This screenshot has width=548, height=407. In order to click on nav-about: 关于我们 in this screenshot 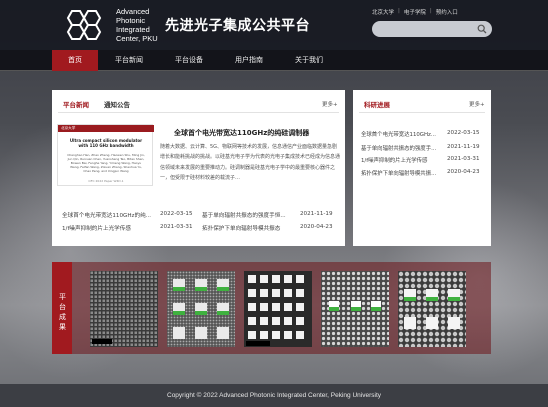, I will do `click(309, 60)`.